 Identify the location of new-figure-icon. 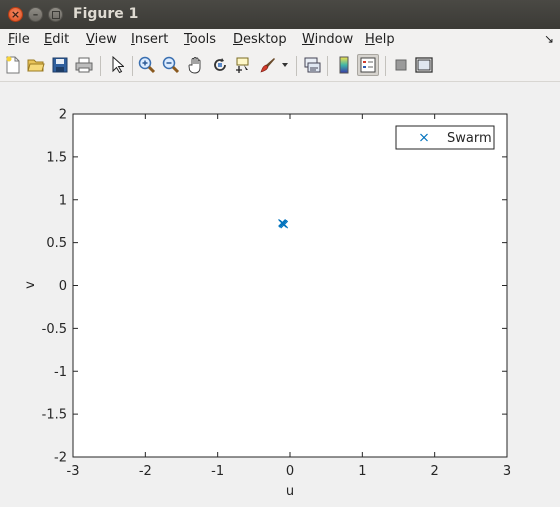
(13, 65).